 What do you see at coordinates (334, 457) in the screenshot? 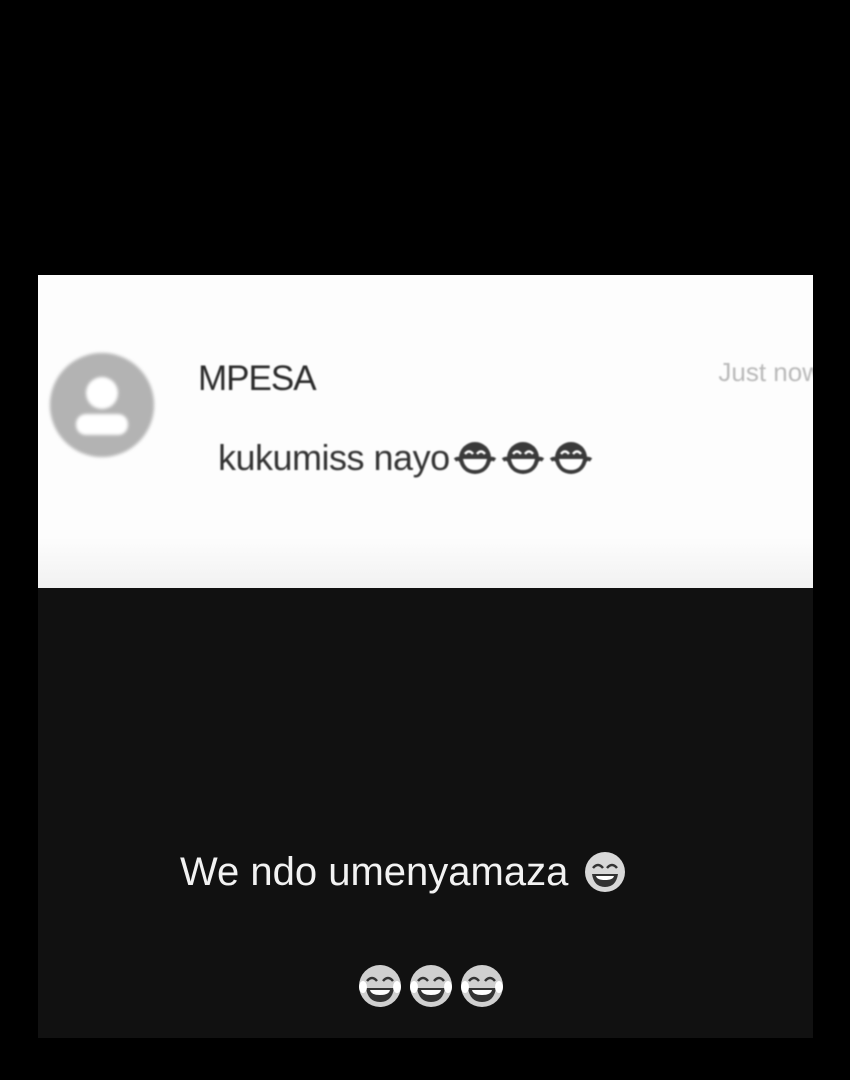
I see `notification-message-text: kukumiss nayo` at bounding box center [334, 457].